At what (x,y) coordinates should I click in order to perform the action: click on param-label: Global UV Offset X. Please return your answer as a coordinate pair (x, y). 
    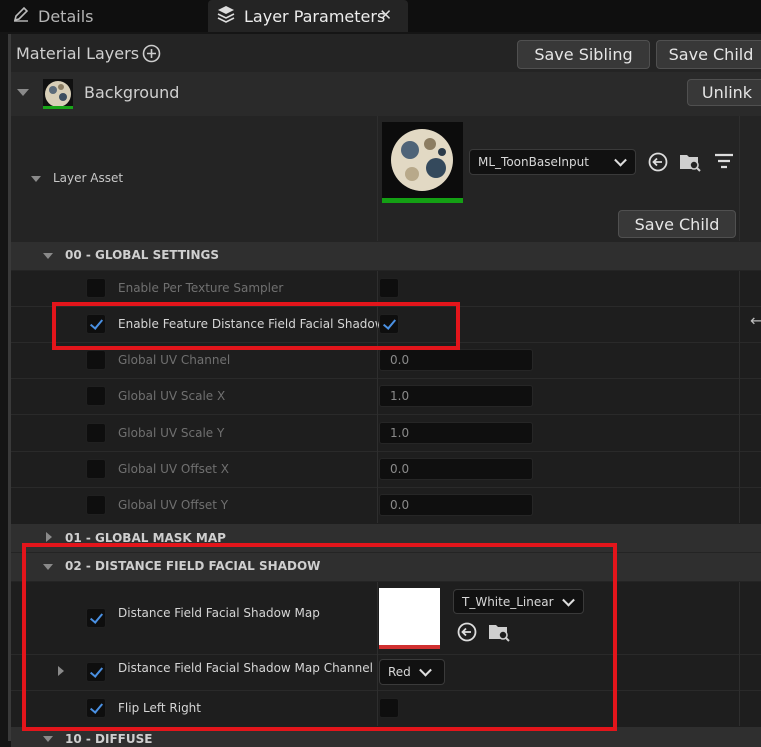
    Looking at the image, I should click on (173, 469).